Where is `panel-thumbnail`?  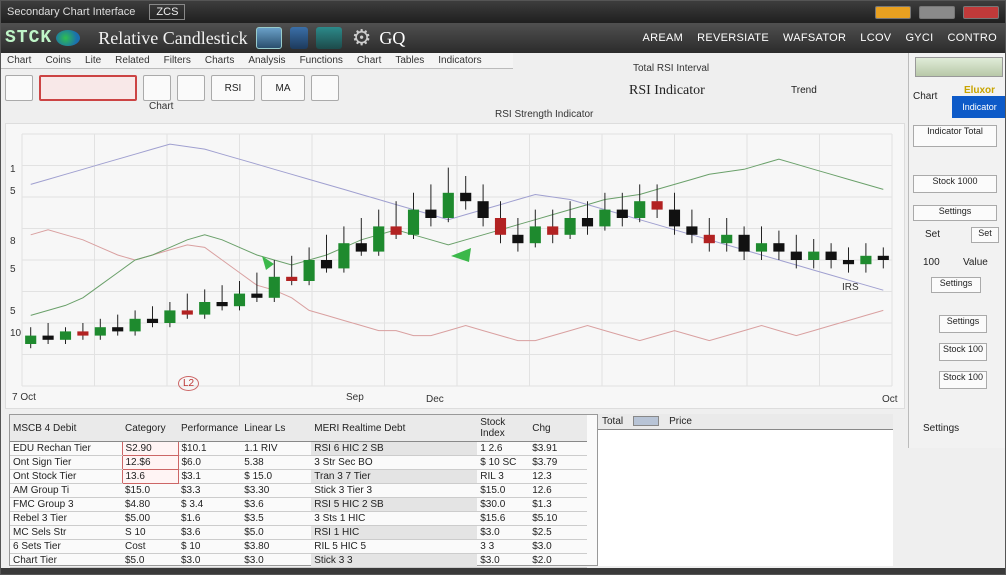
panel-thumbnail is located at coordinates (959, 67).